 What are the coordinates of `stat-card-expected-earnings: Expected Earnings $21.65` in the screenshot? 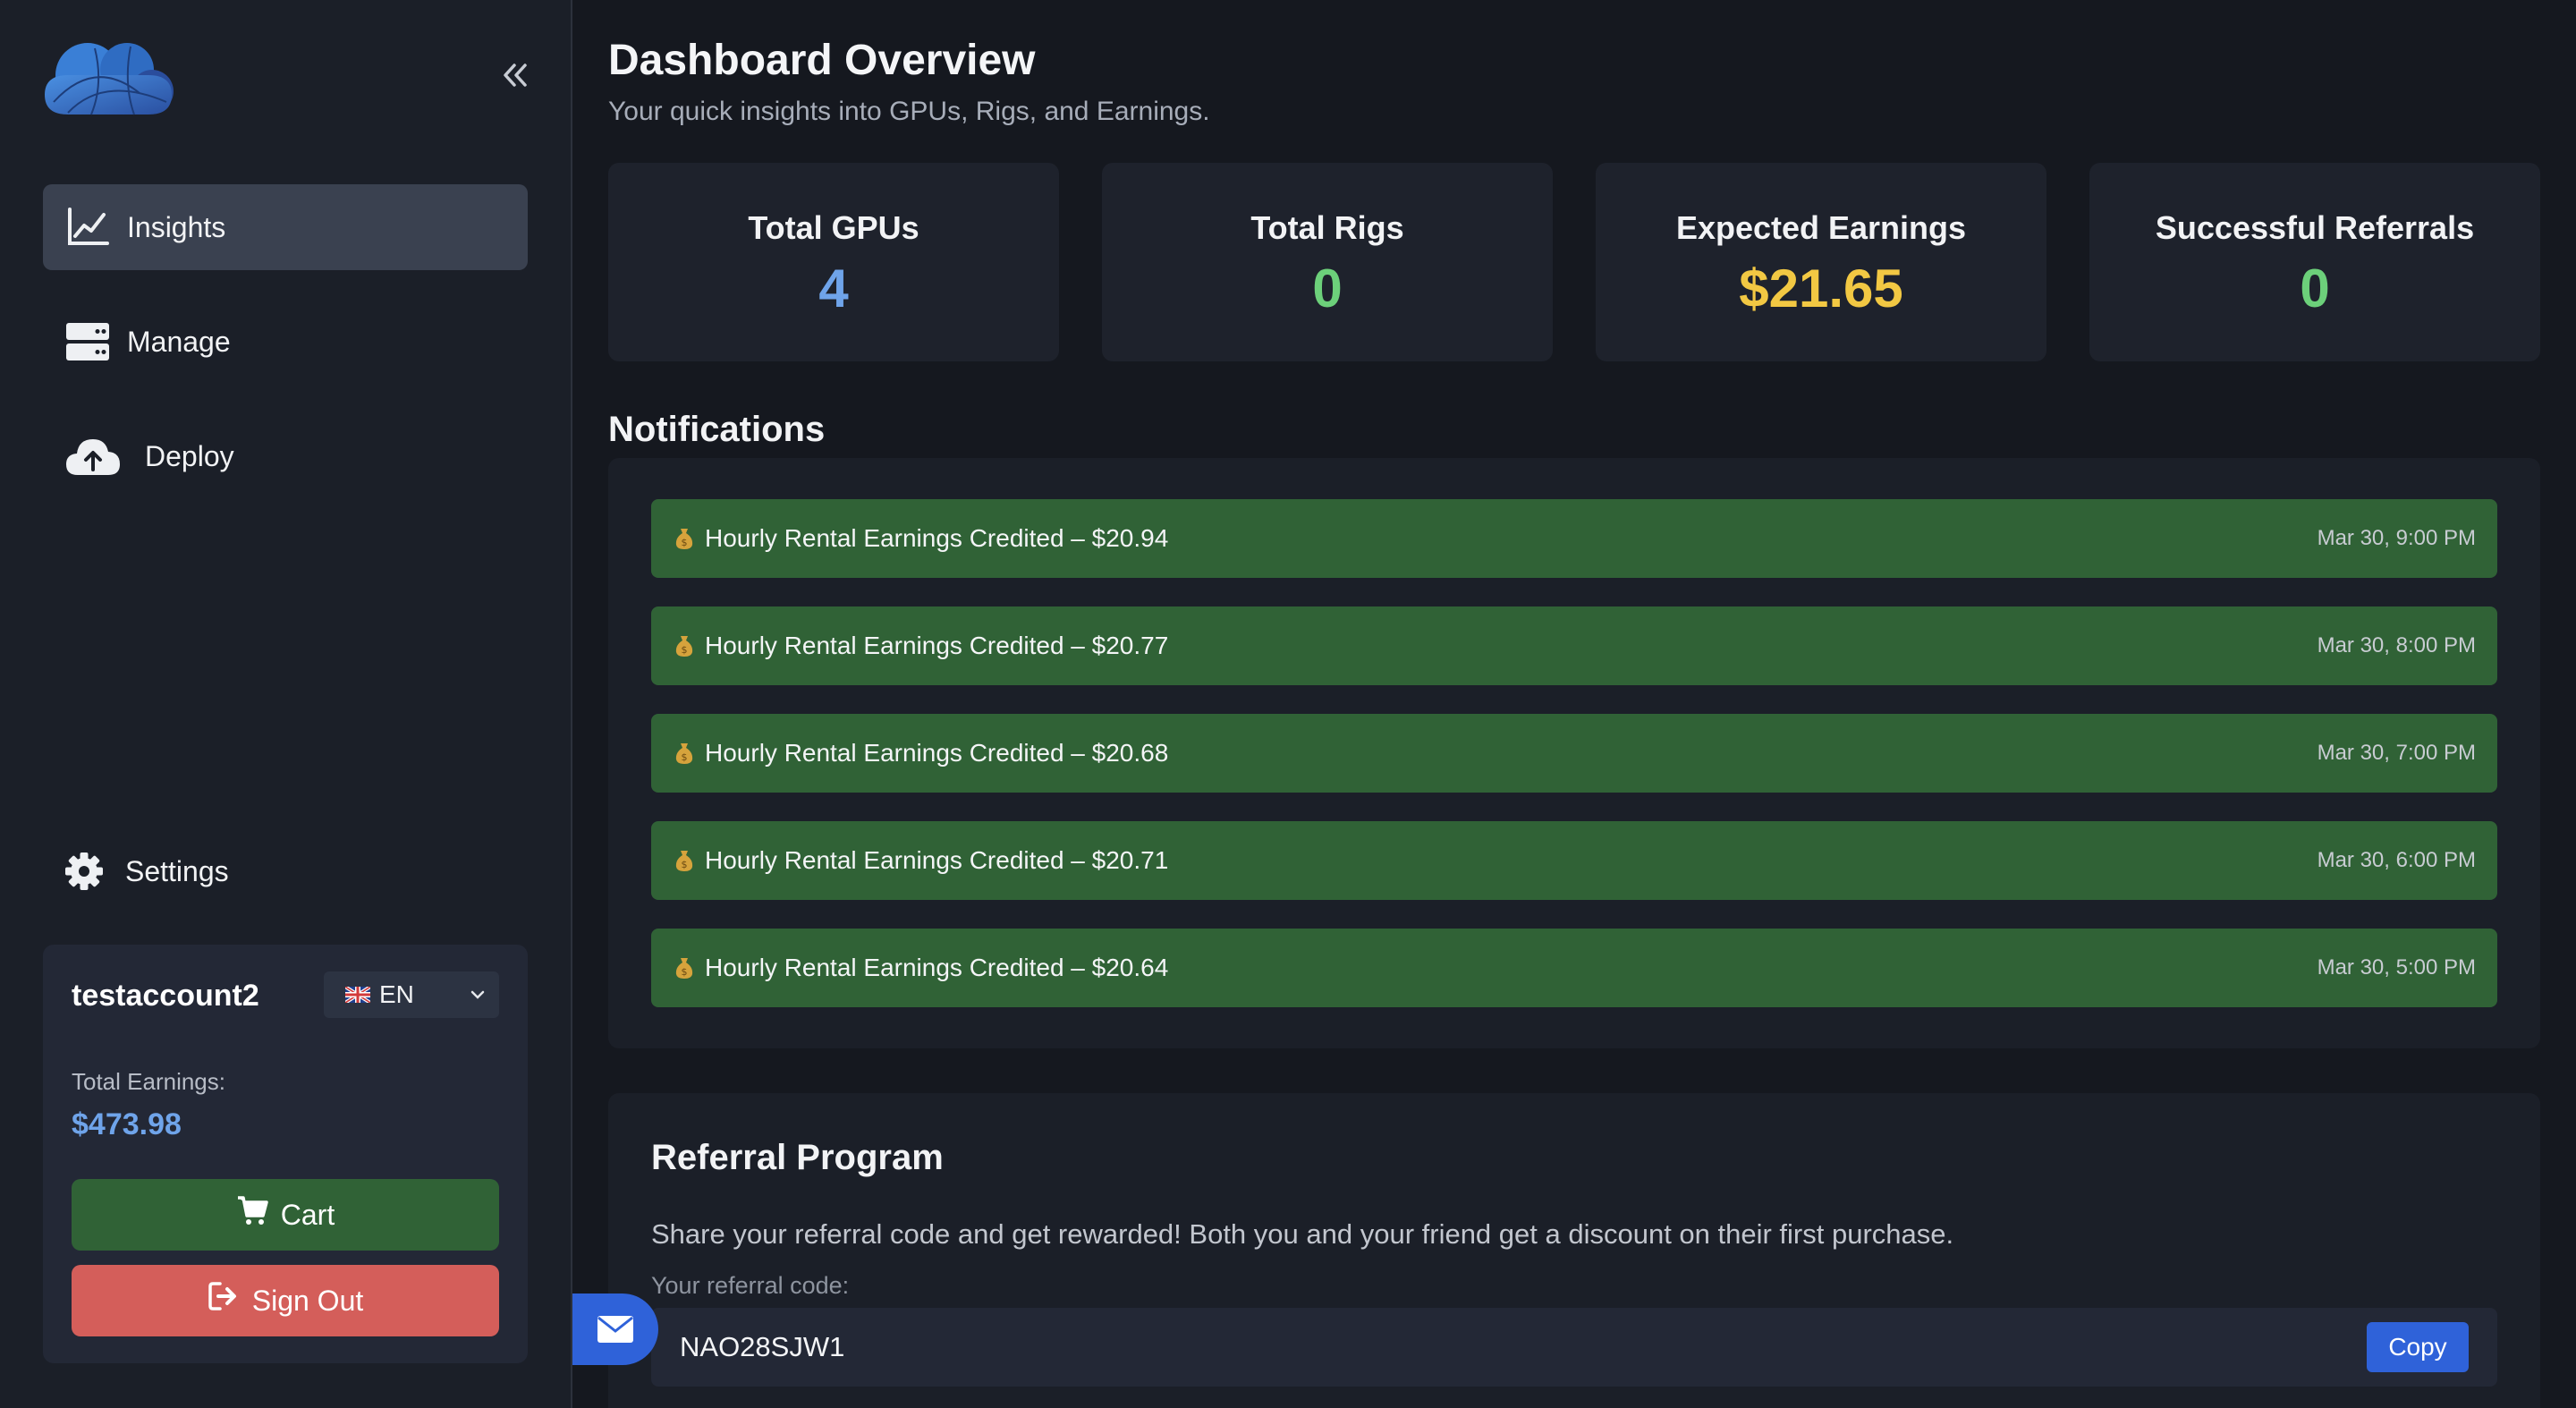 It's located at (1821, 262).